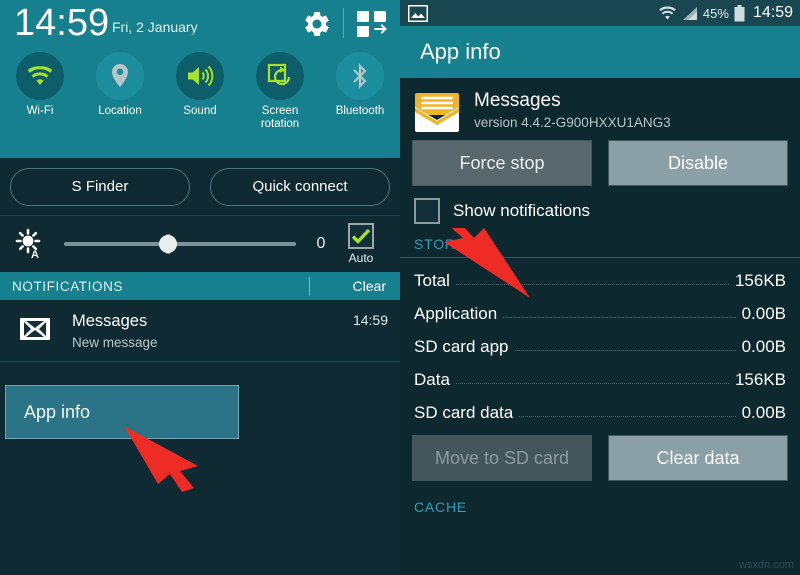  What do you see at coordinates (600, 109) in the screenshot?
I see `app-header: Messages version 4.4.2-G900HXXU1ANG3` at bounding box center [600, 109].